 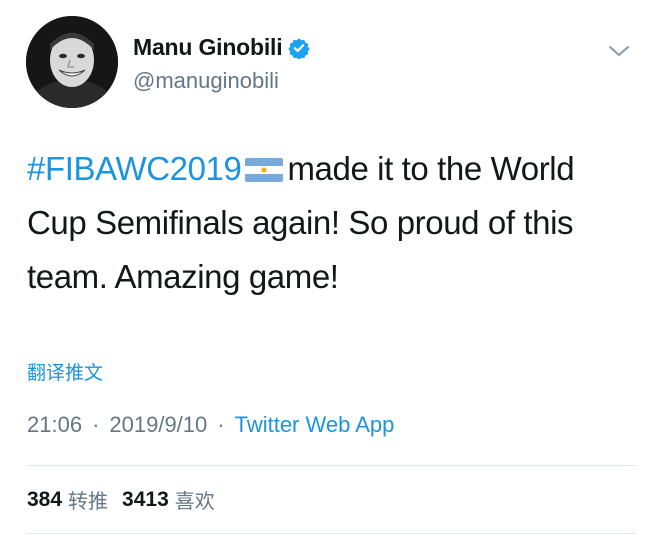 What do you see at coordinates (315, 425) in the screenshot?
I see `tweet-source-link: Twitter Web App` at bounding box center [315, 425].